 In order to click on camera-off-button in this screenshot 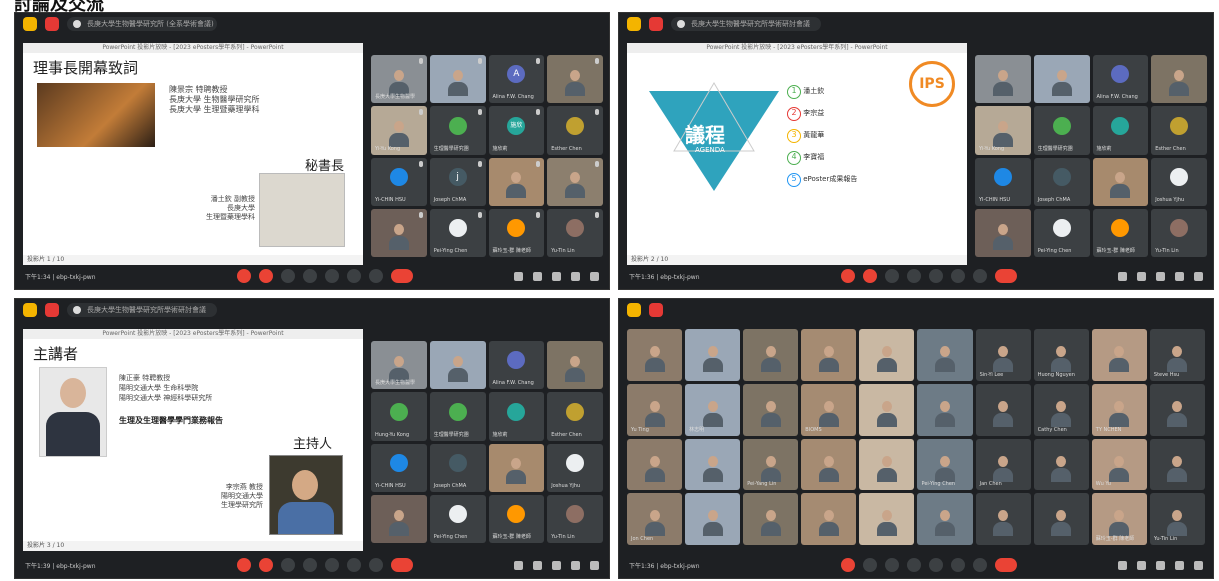, I will do `click(266, 565)`.